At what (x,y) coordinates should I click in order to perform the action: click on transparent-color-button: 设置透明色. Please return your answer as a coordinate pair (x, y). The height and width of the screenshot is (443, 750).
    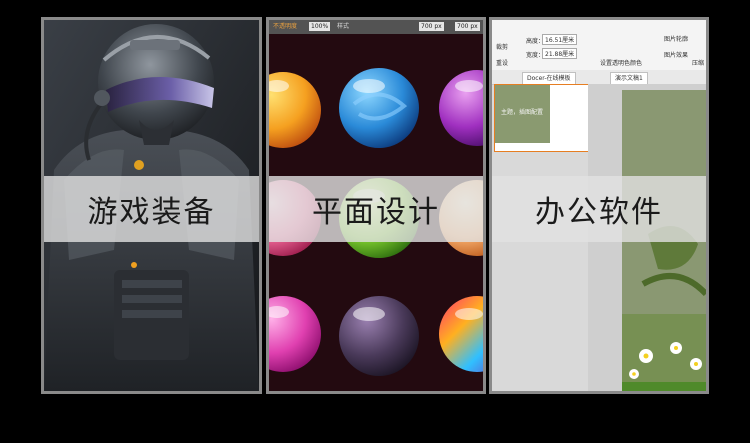
    Looking at the image, I should click on (615, 62).